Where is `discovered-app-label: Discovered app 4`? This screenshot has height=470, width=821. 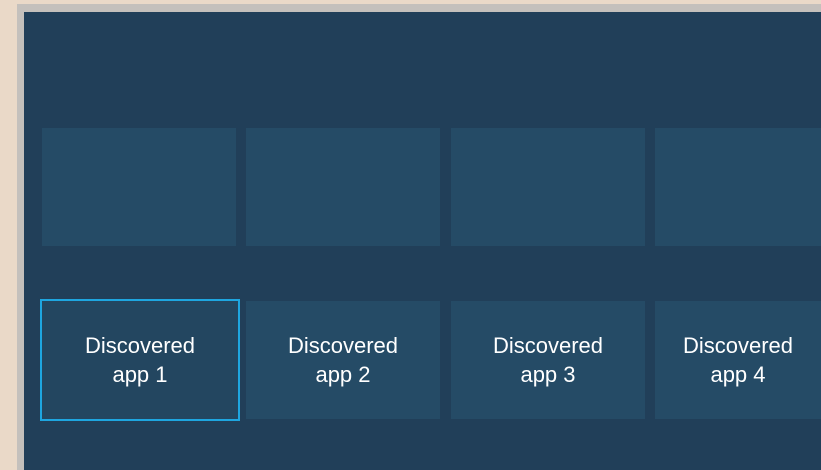
discovered-app-label: Discovered app 4 is located at coordinates (738, 360).